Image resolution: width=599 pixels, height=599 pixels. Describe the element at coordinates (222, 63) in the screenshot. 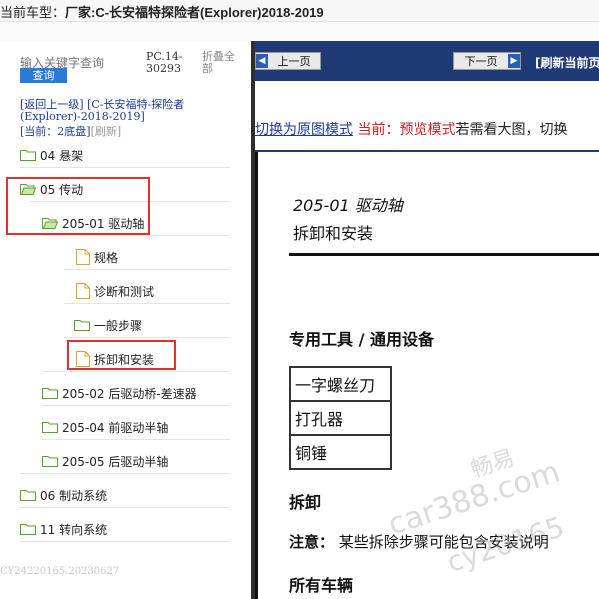

I see `collapse-all-button: 折叠全部` at that location.